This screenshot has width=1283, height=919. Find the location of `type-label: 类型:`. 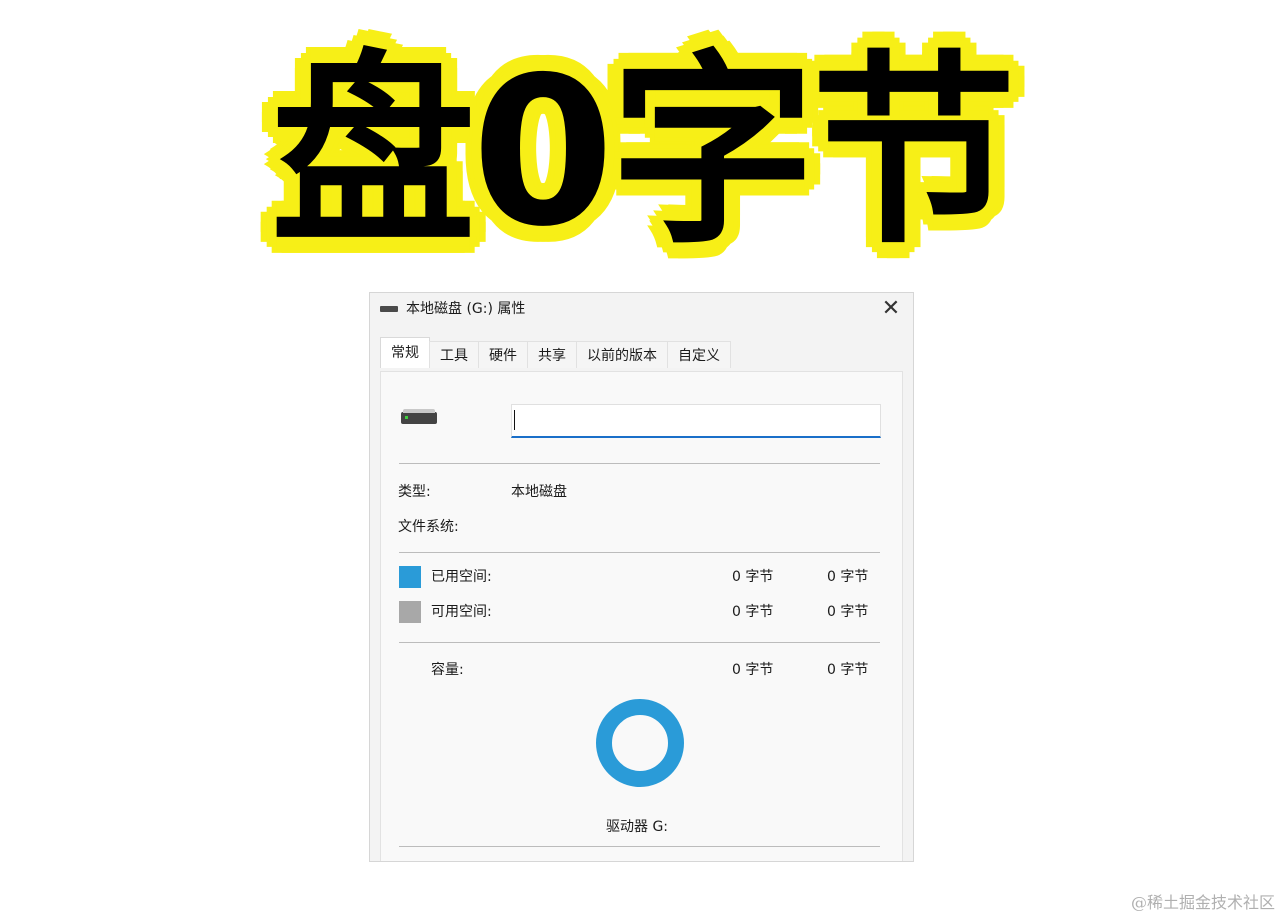

type-label: 类型: is located at coordinates (414, 492).